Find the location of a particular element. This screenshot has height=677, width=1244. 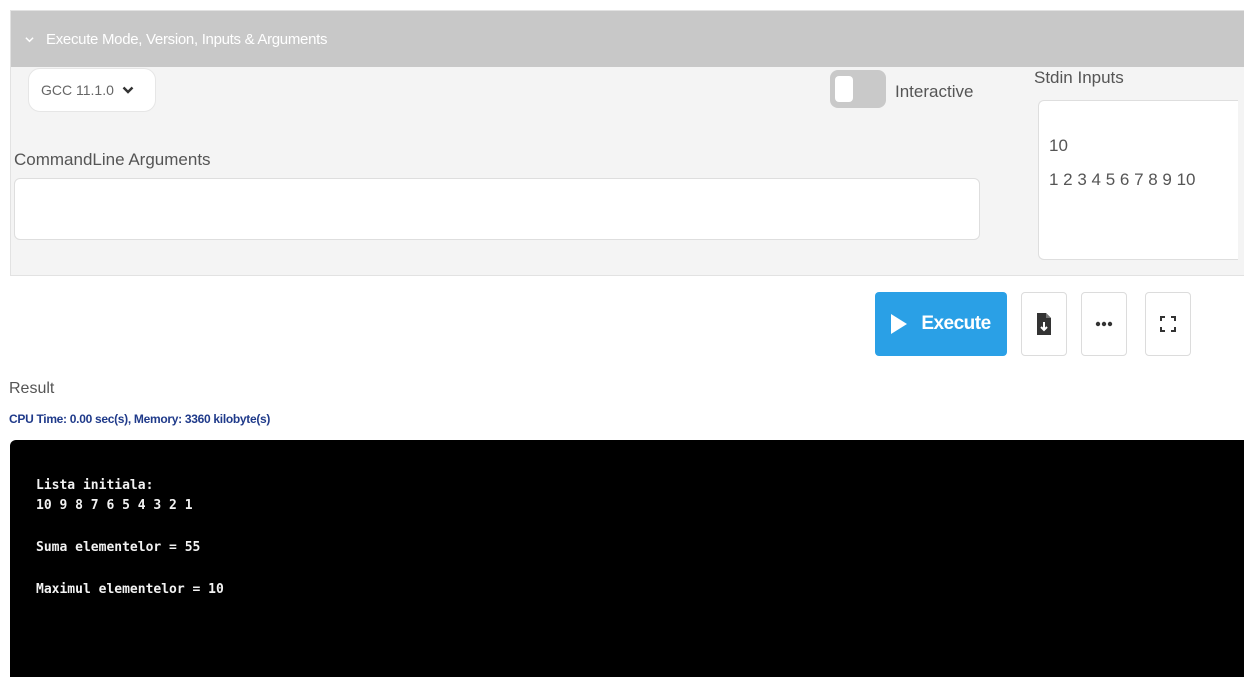

stdin-input: 10 1 2 3 4 5 6 7 8 9 10 is located at coordinates (1138, 180).